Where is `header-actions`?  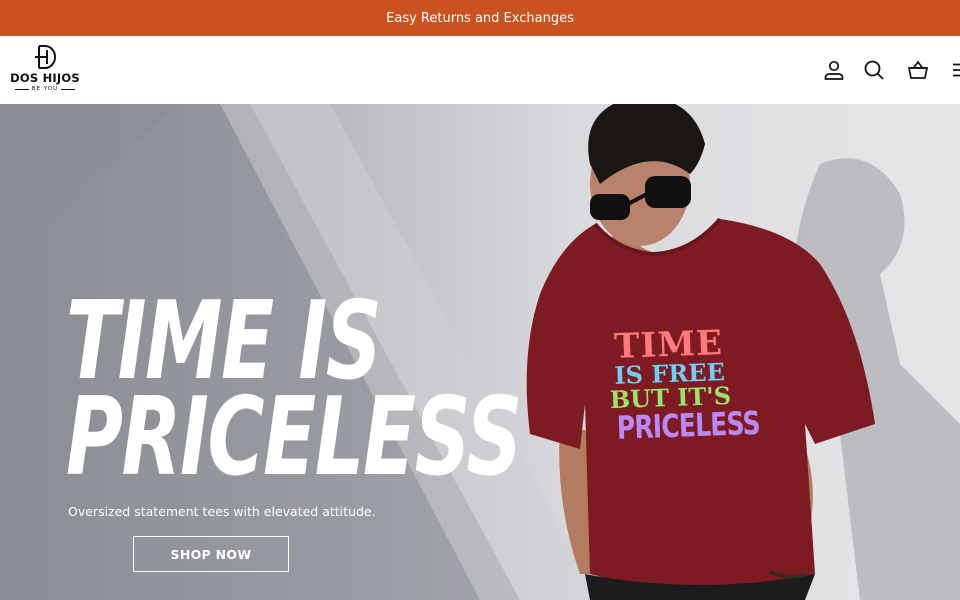 header-actions is located at coordinates (875, 70).